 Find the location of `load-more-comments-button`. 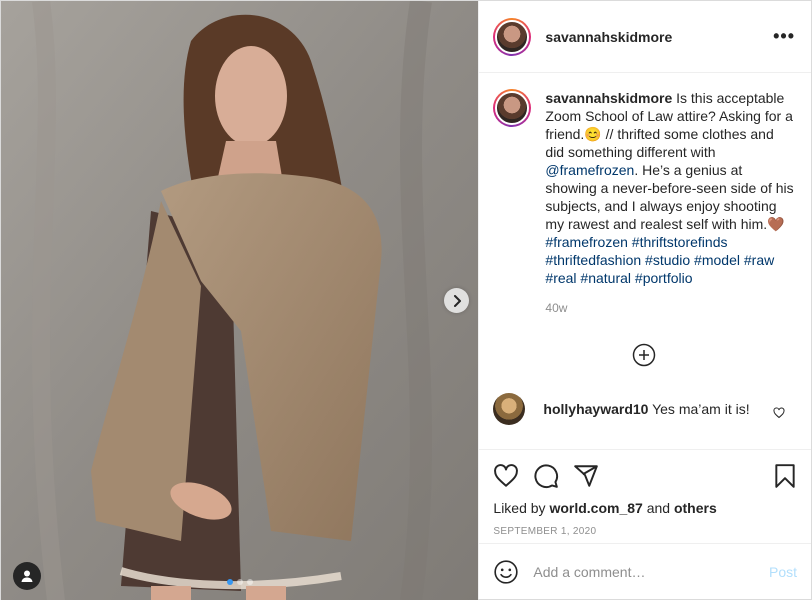

load-more-comments-button is located at coordinates (644, 355).